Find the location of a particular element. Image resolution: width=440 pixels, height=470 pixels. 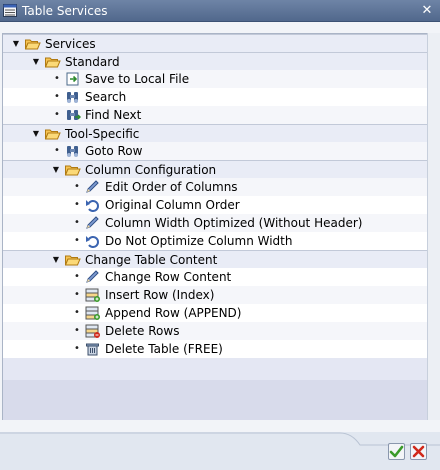

append-row-icon is located at coordinates (92, 313).